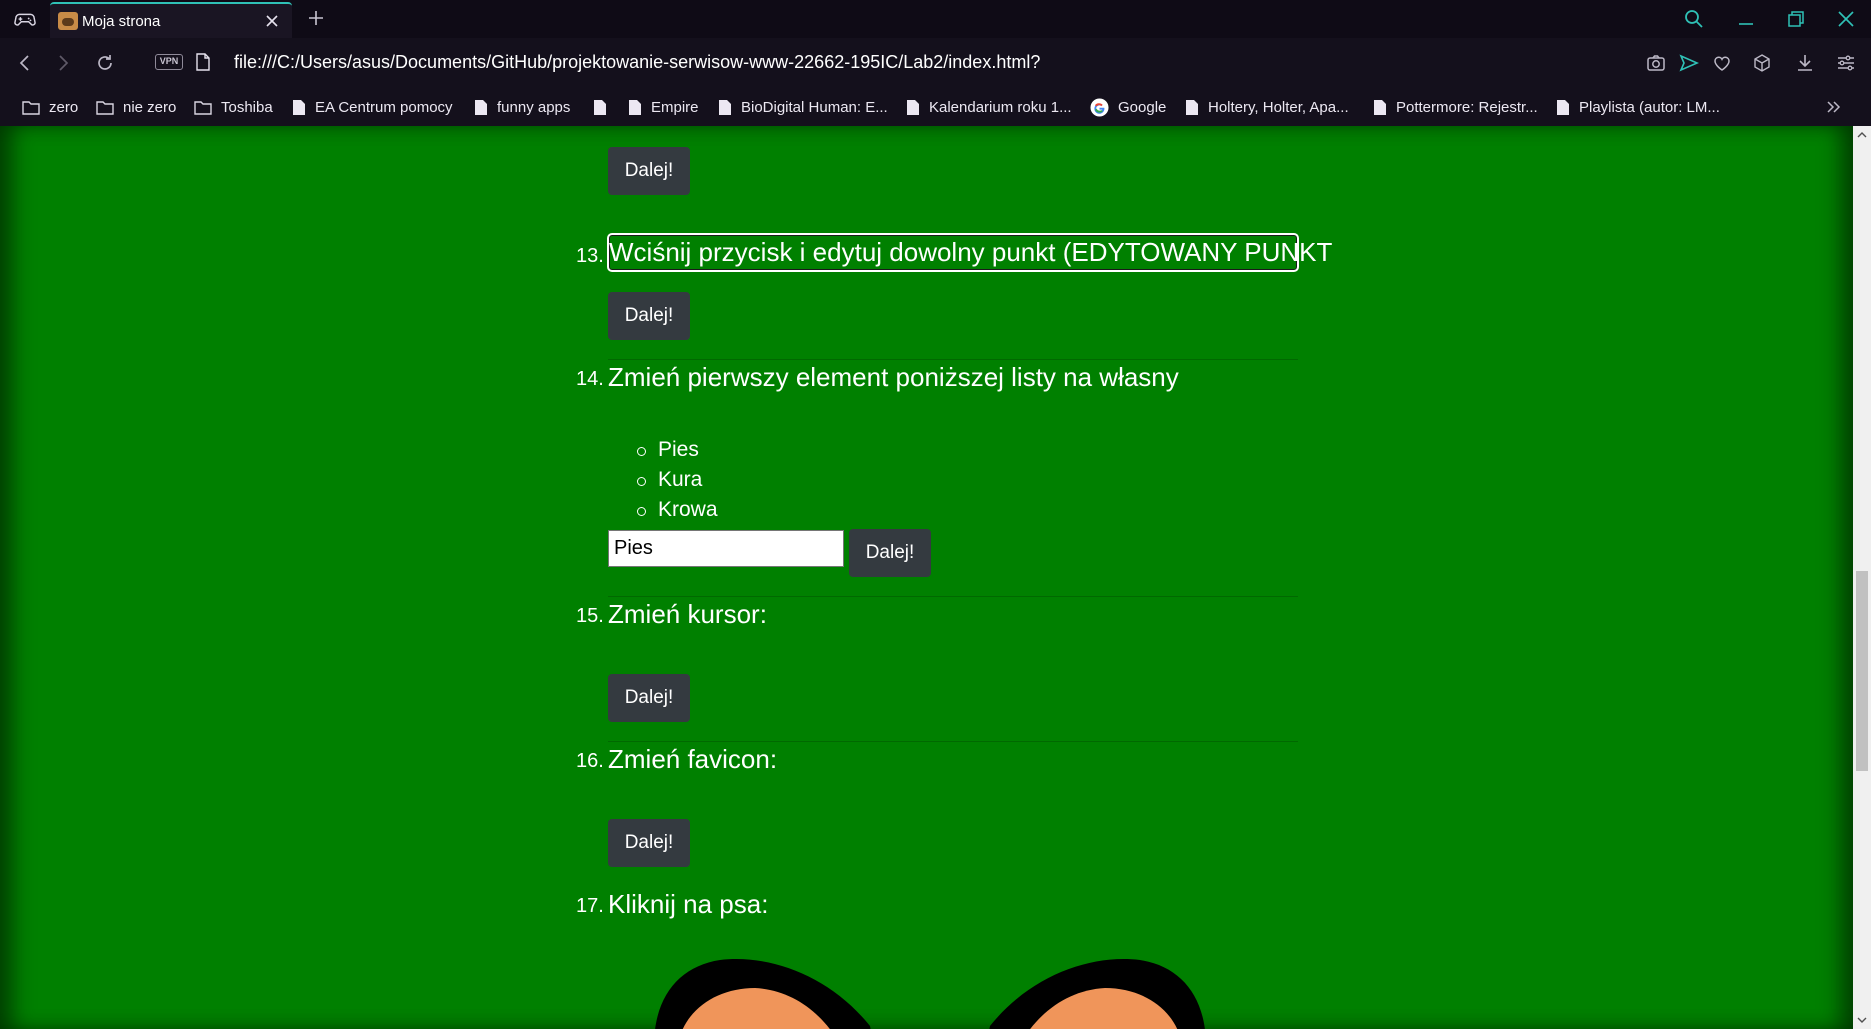 This screenshot has width=1871, height=1029. I want to click on bookmark-label: EA Centrum pomocy, so click(384, 107).